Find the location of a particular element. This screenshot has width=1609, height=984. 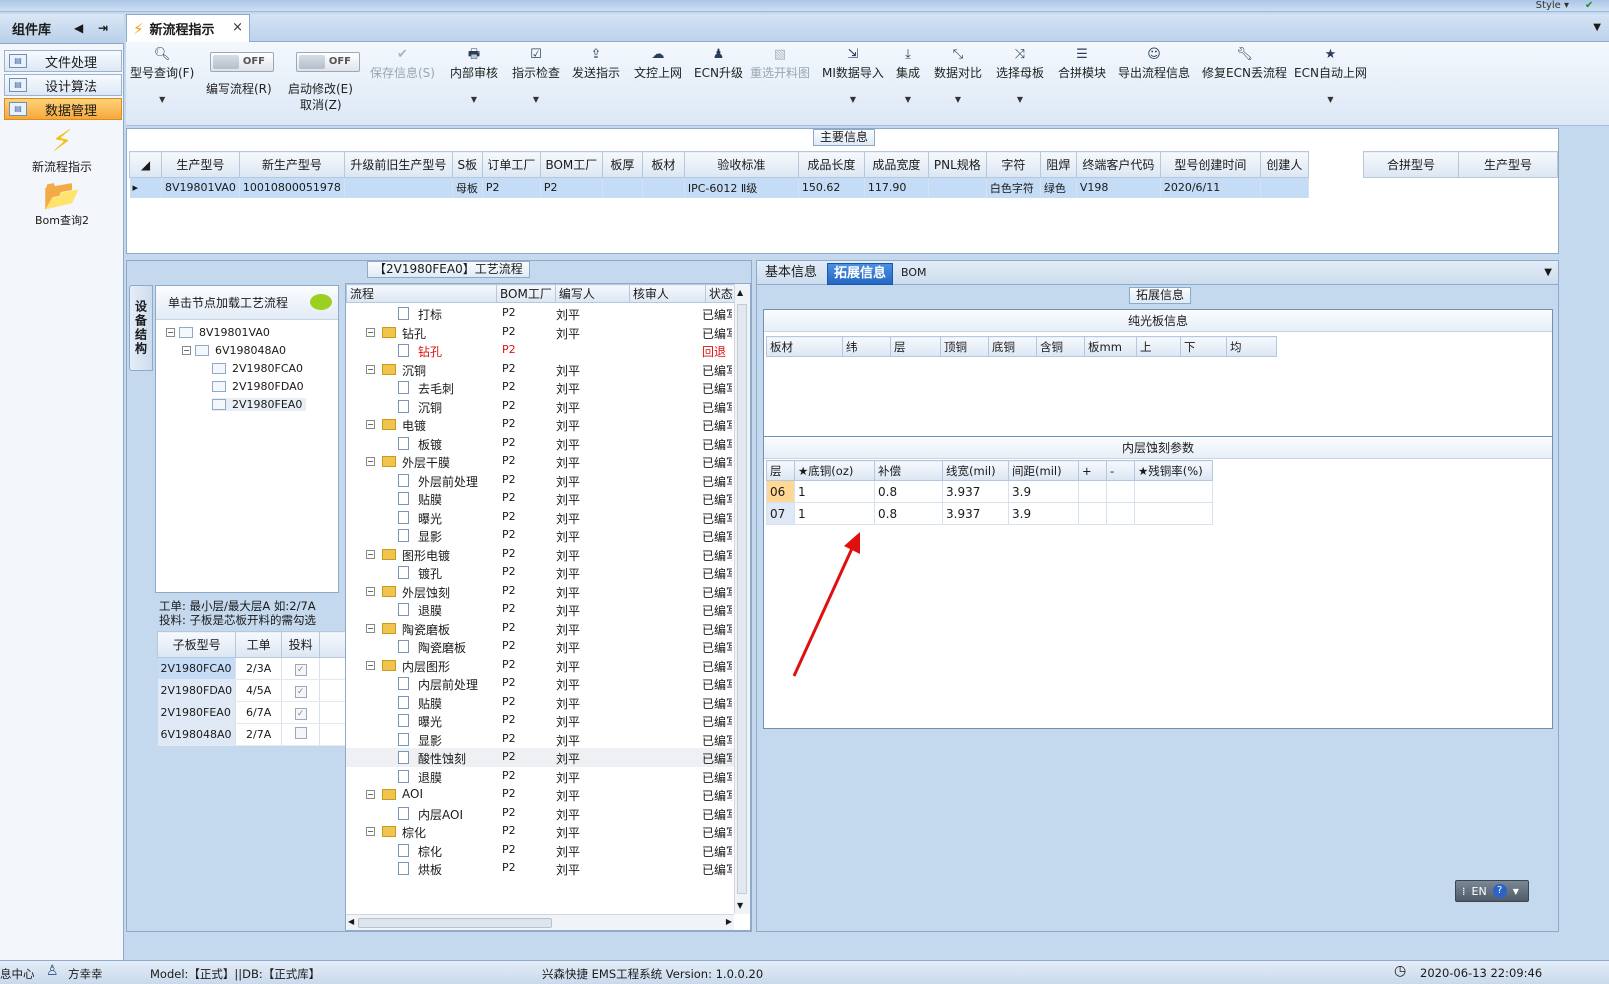

table-row: 6V198048A0 2/7A is located at coordinates (252, 734).